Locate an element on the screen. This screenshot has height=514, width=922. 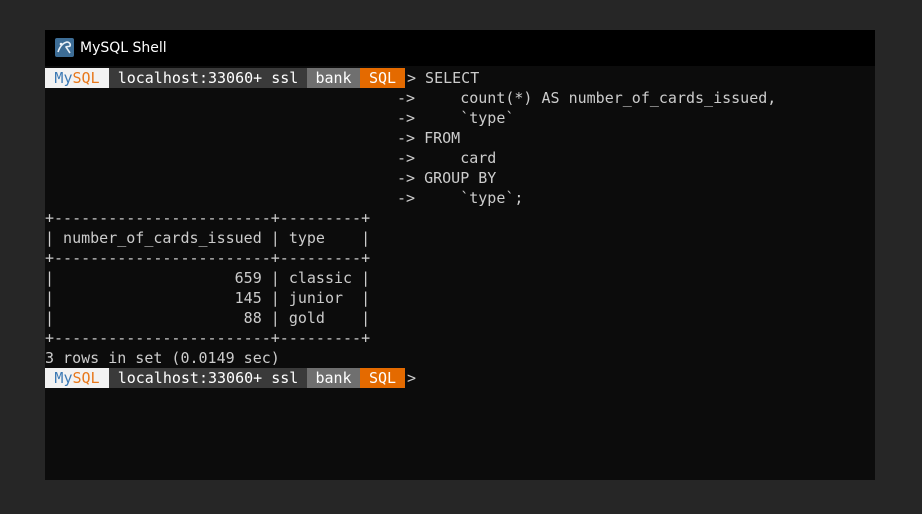
table-header: | number_of_cards_issued | type | is located at coordinates (208, 238).